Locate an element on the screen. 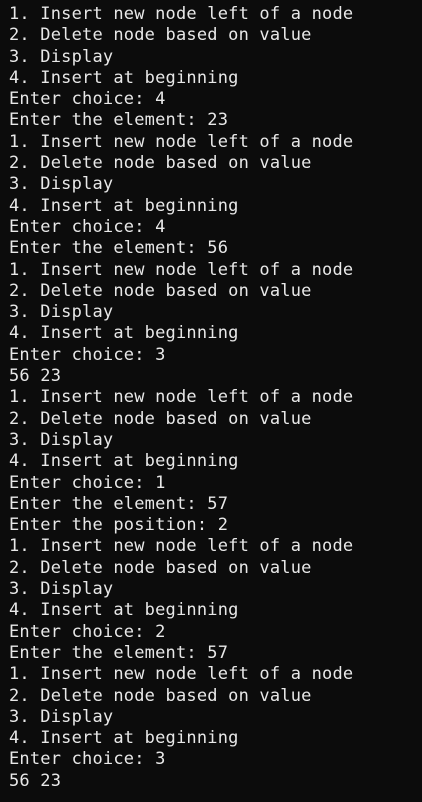  position-prompt: Enter the position: 2 is located at coordinates (119, 525).